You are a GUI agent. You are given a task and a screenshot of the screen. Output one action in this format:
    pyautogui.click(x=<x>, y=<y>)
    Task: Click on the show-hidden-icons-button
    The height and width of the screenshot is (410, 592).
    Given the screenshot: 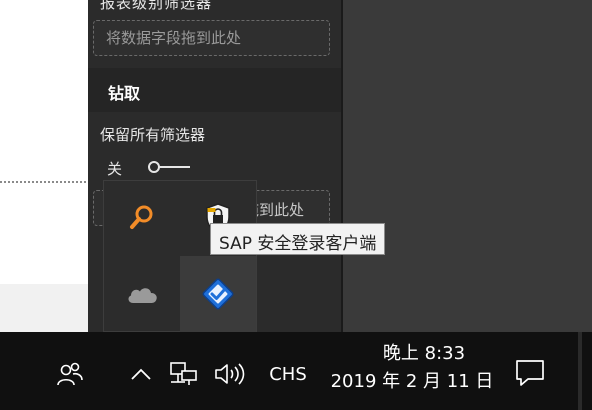 What is the action you would take?
    pyautogui.click(x=141, y=374)
    